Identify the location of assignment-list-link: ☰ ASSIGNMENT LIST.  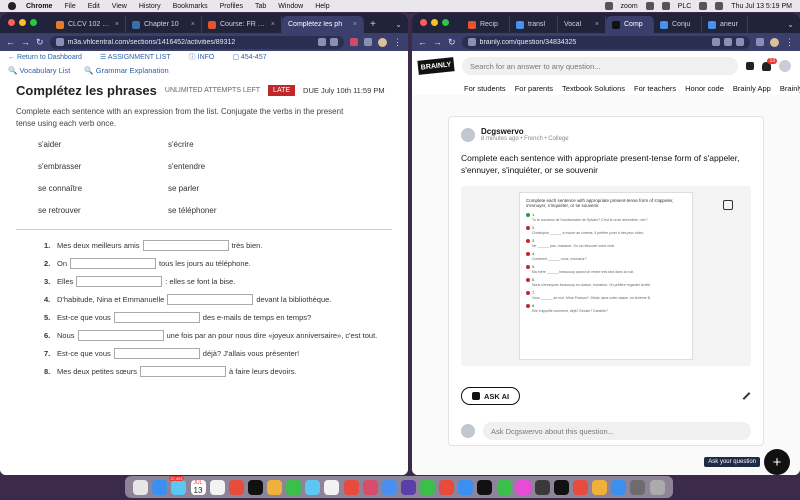
(135, 57).